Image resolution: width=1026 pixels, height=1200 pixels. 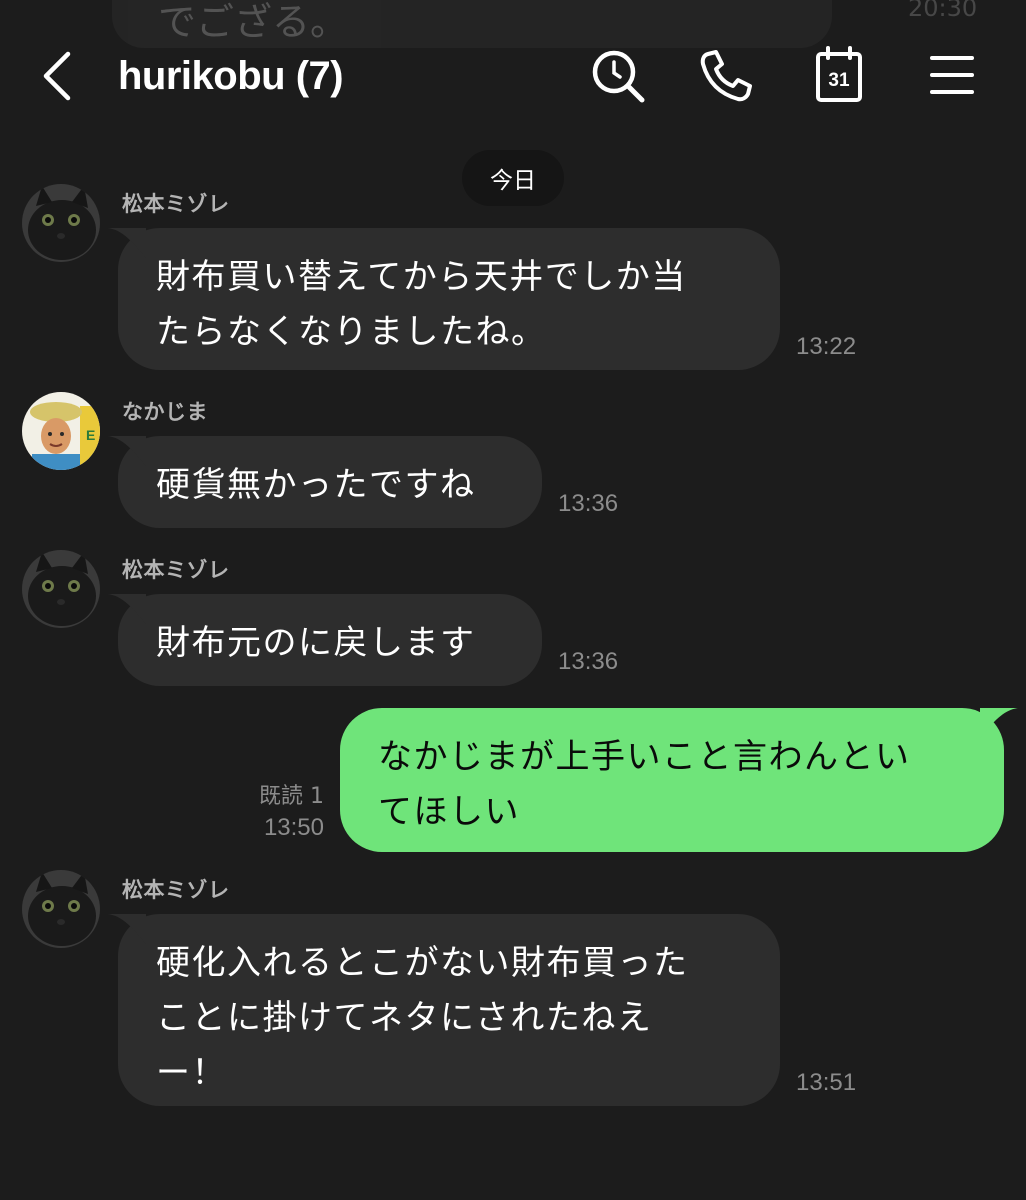 I want to click on message-time: 13:51, so click(x=826, y=1082).